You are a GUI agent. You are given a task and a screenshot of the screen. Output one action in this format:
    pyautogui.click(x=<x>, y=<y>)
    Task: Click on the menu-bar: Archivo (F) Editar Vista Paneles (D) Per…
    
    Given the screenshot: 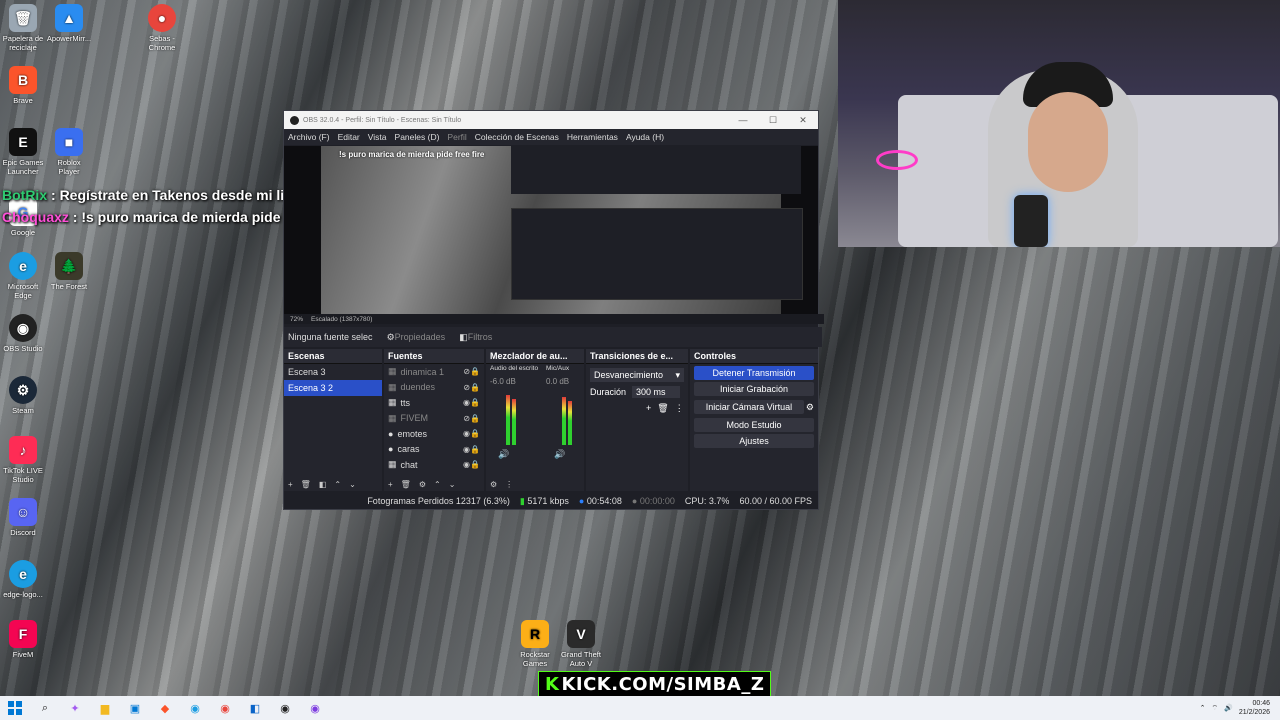 What is the action you would take?
    pyautogui.click(x=551, y=137)
    